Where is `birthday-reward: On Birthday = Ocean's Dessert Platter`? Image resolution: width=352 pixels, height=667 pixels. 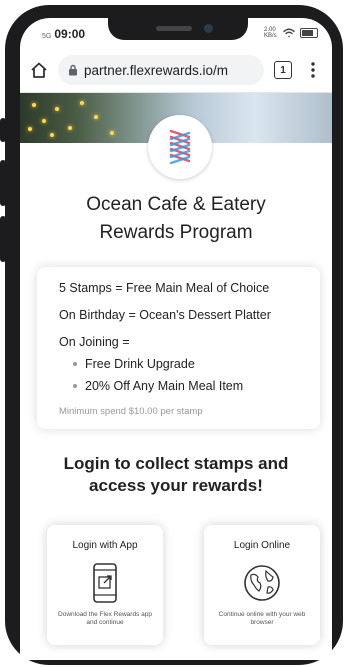
birthday-reward: On Birthday = Ocean's Dessert Platter is located at coordinates (165, 315).